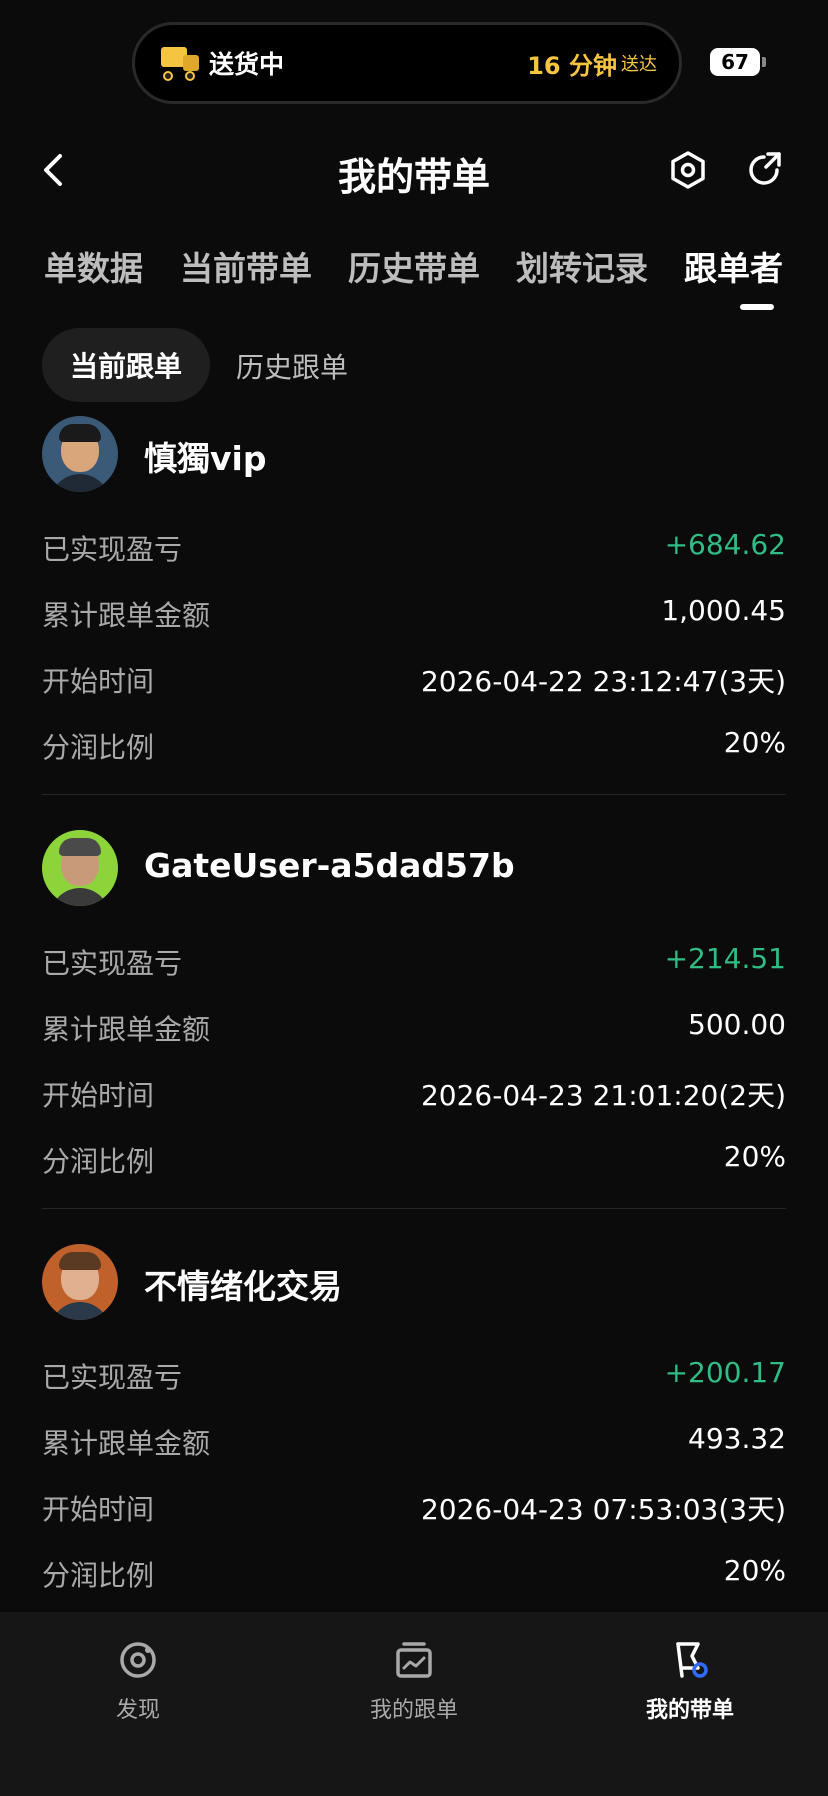  Describe the element at coordinates (582, 266) in the screenshot. I see `tab-transfer-records: 划转记录` at that location.